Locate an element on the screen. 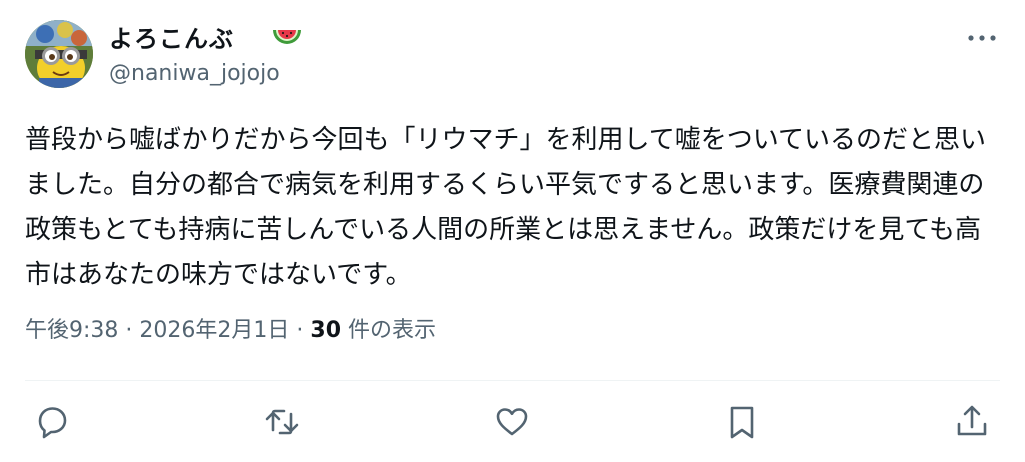  retweet-button is located at coordinates (282, 422).